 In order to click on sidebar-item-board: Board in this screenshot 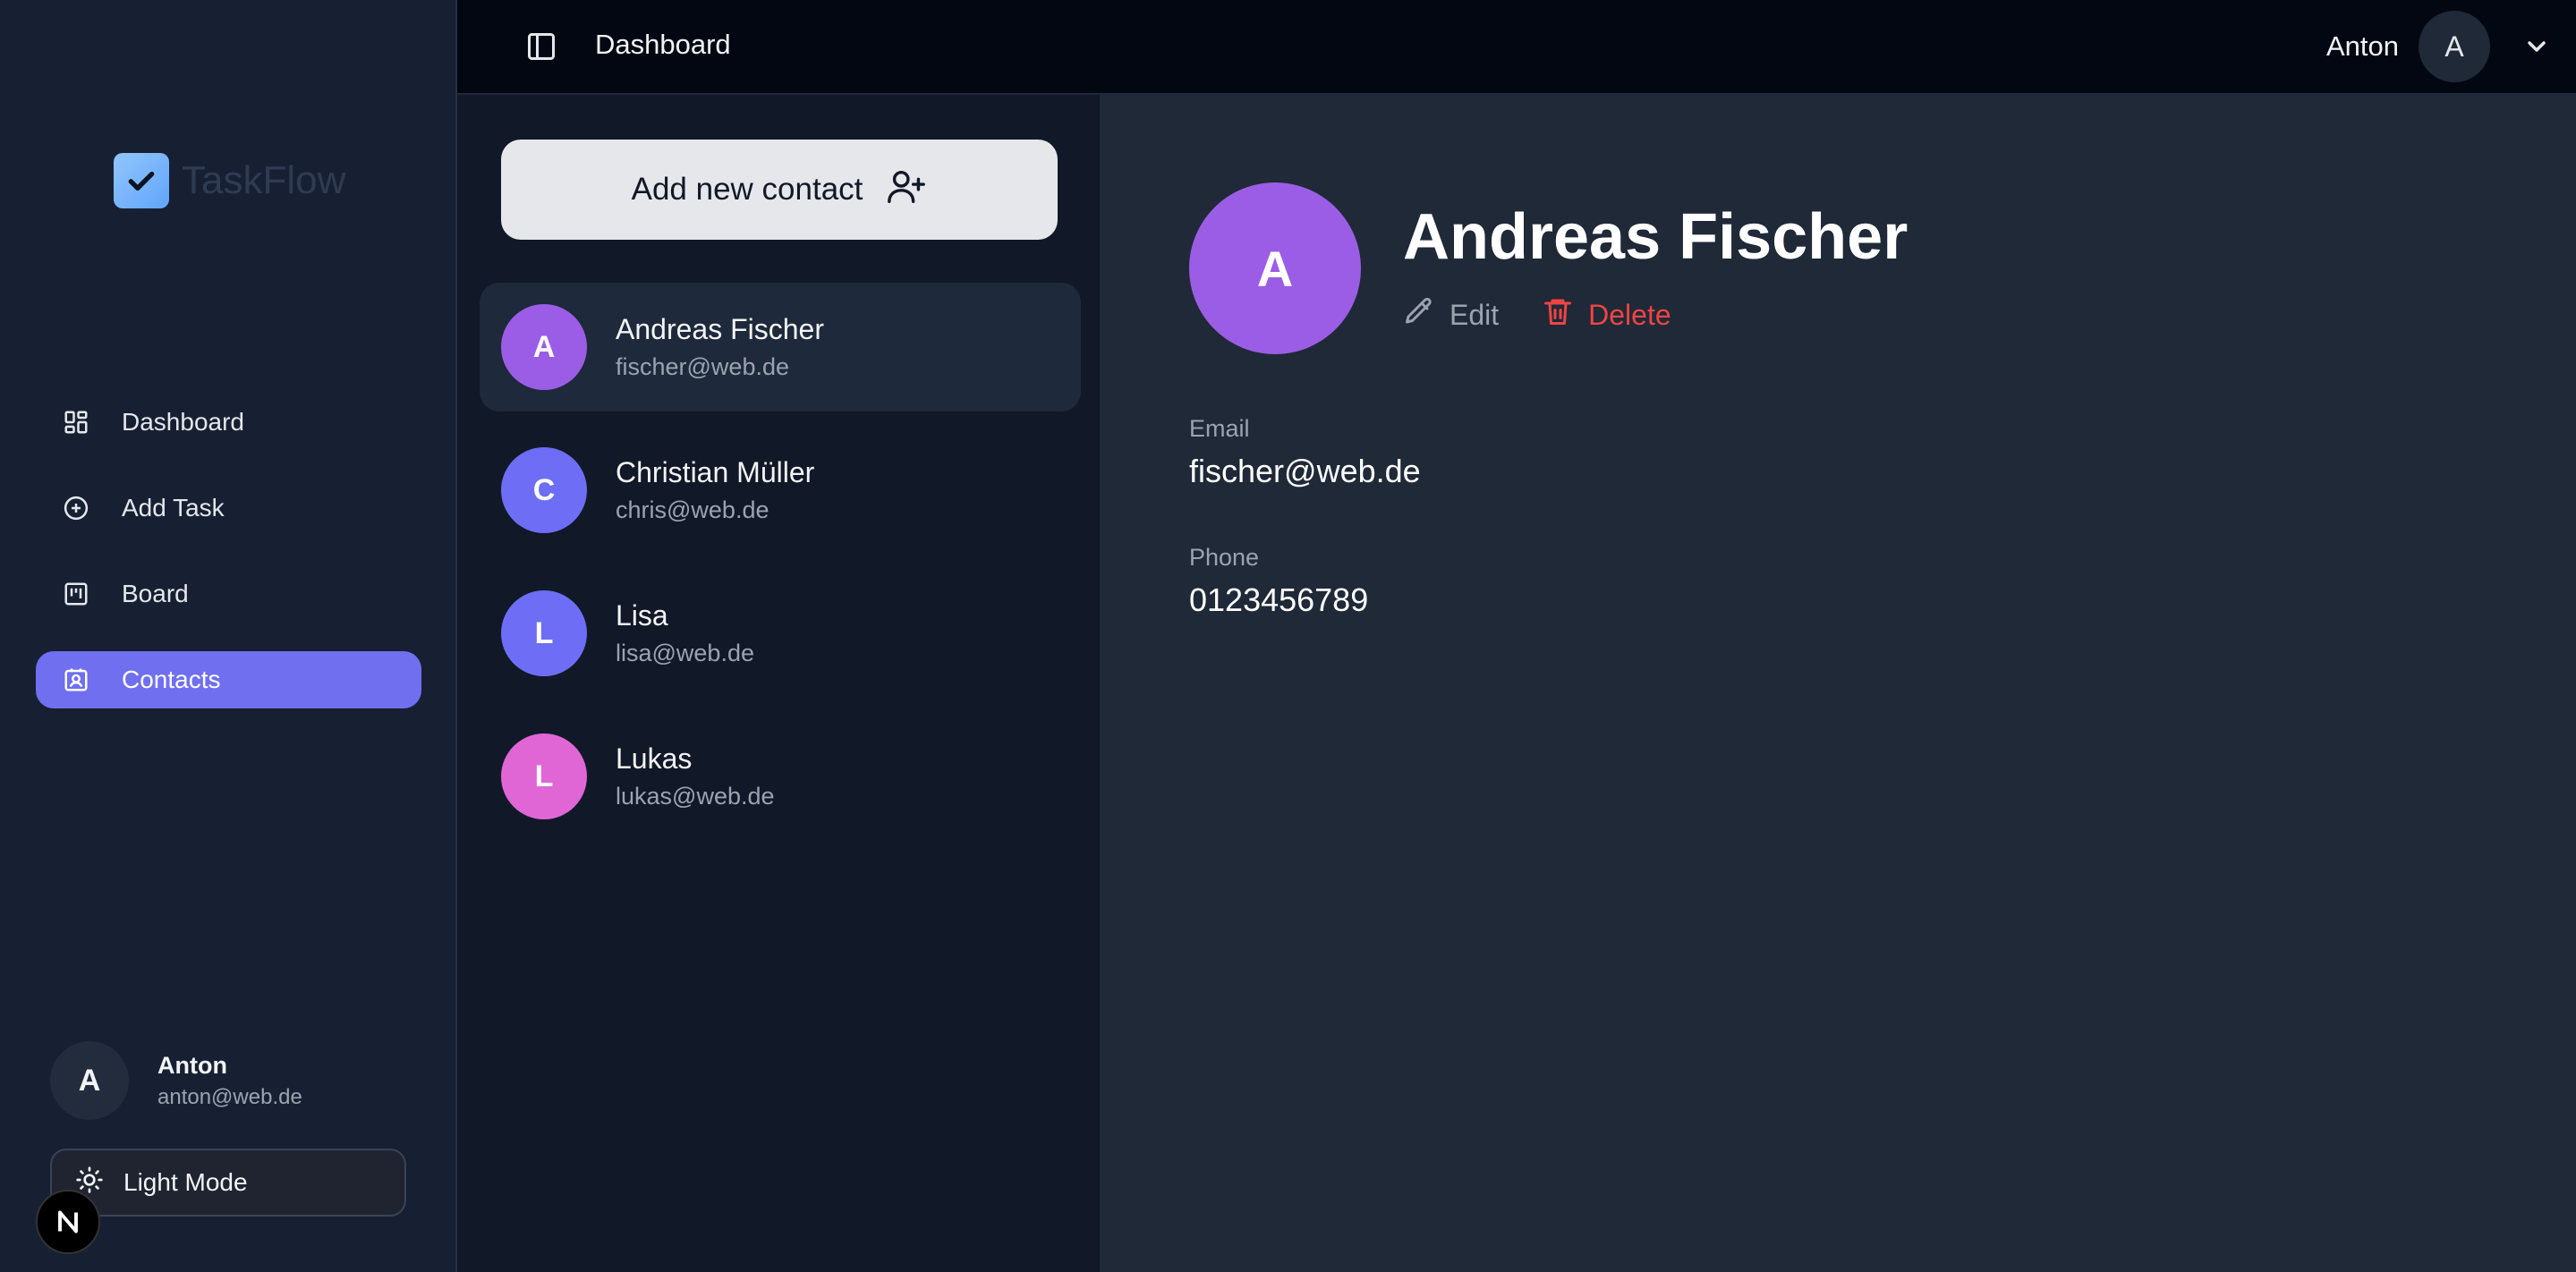, I will do `click(228, 594)`.